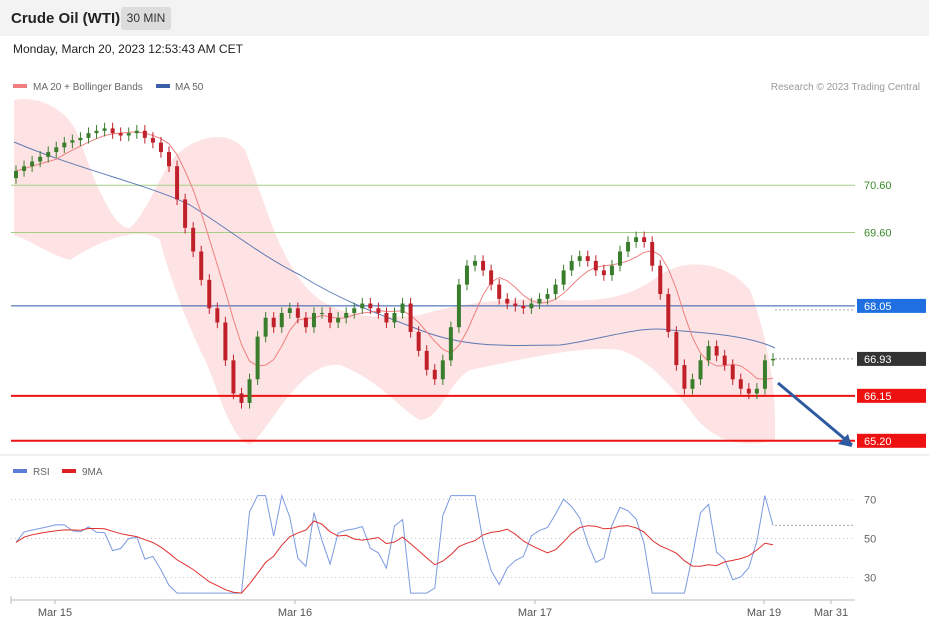  What do you see at coordinates (845, 87) in the screenshot?
I see `copyright-text: Research © 2023 Trading Central` at bounding box center [845, 87].